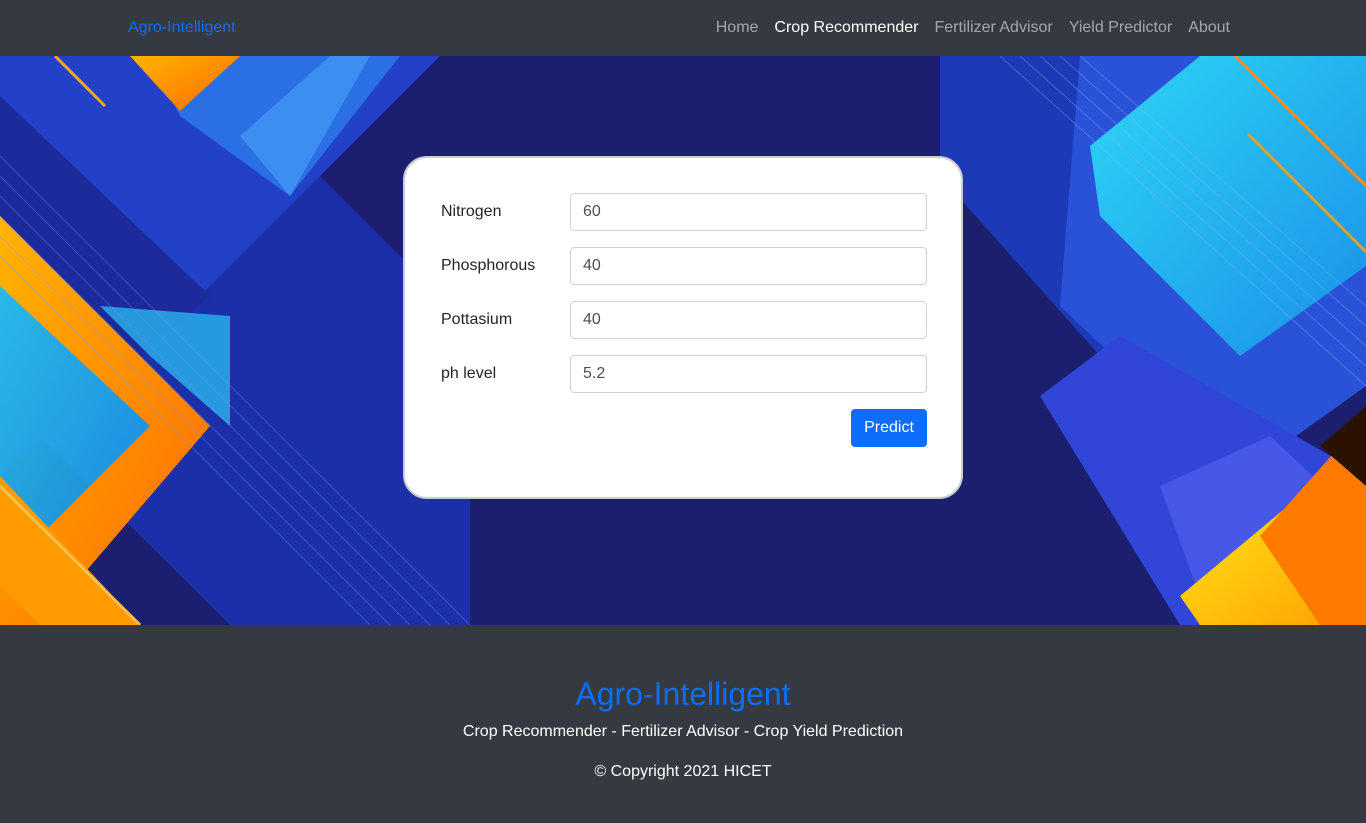 The height and width of the screenshot is (823, 1366). What do you see at coordinates (993, 28) in the screenshot?
I see `nav-fertilizer-advisor: Fertilizer Advisor` at bounding box center [993, 28].